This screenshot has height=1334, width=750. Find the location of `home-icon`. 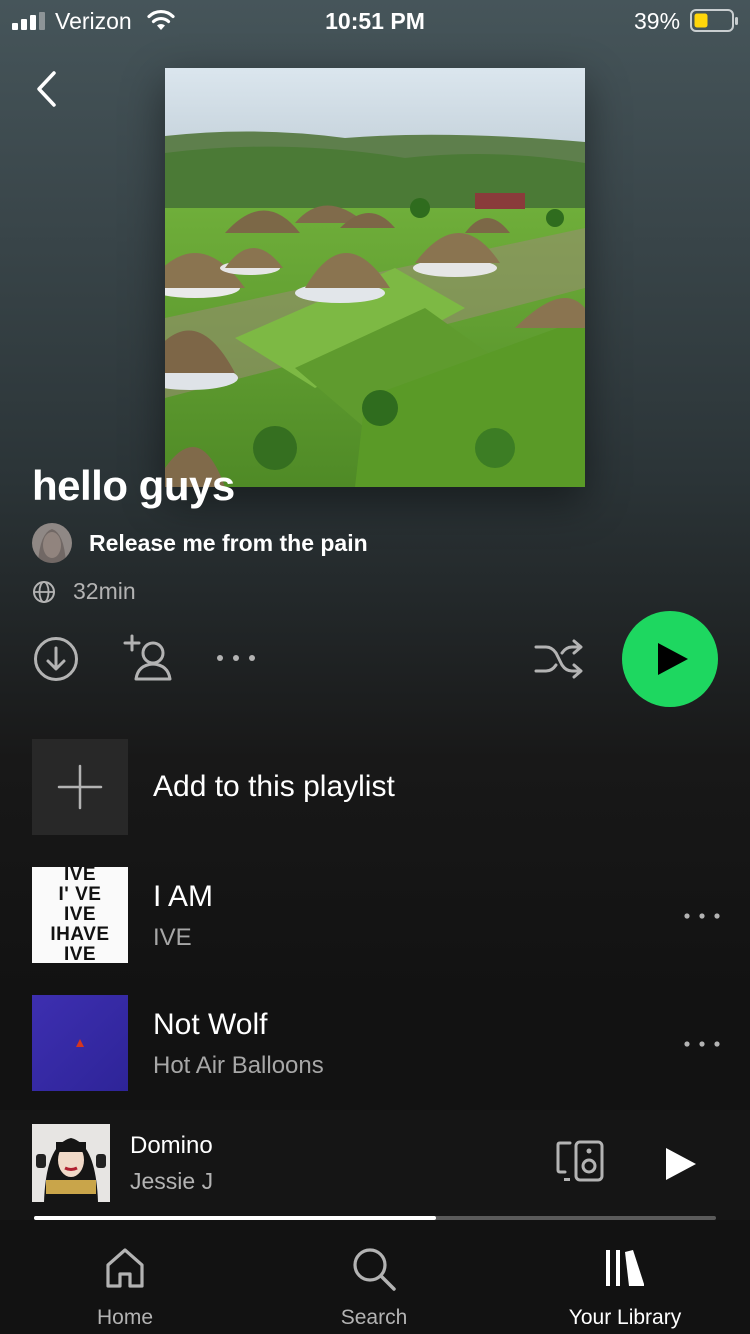

home-icon is located at coordinates (125, 1268).